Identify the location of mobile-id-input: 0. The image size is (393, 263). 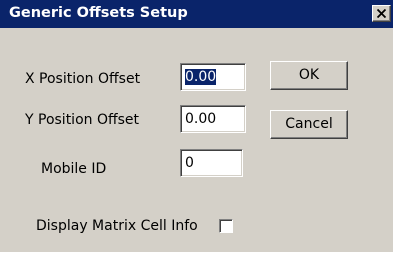
(211, 163).